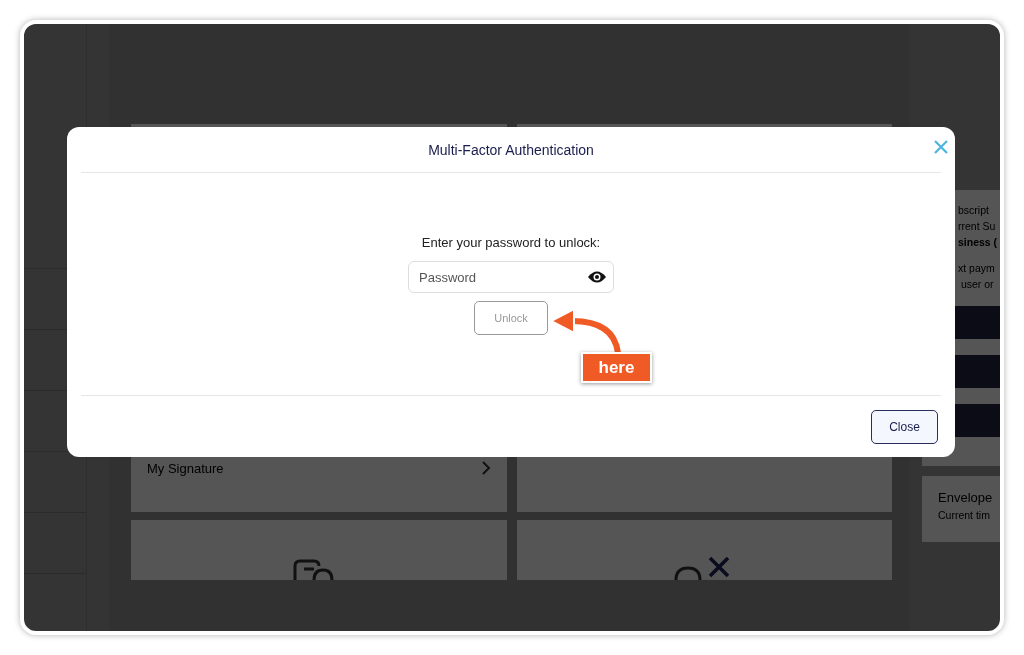  I want to click on card-title: My Signature, so click(185, 468).